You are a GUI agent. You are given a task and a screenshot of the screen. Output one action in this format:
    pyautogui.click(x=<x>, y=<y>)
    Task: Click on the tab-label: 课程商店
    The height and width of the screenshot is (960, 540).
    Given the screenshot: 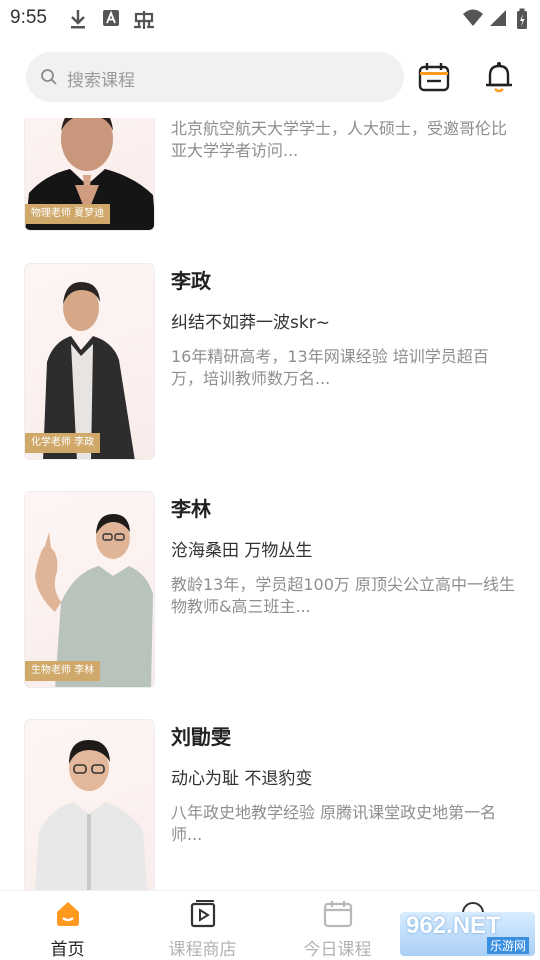 What is the action you would take?
    pyautogui.click(x=202, y=950)
    